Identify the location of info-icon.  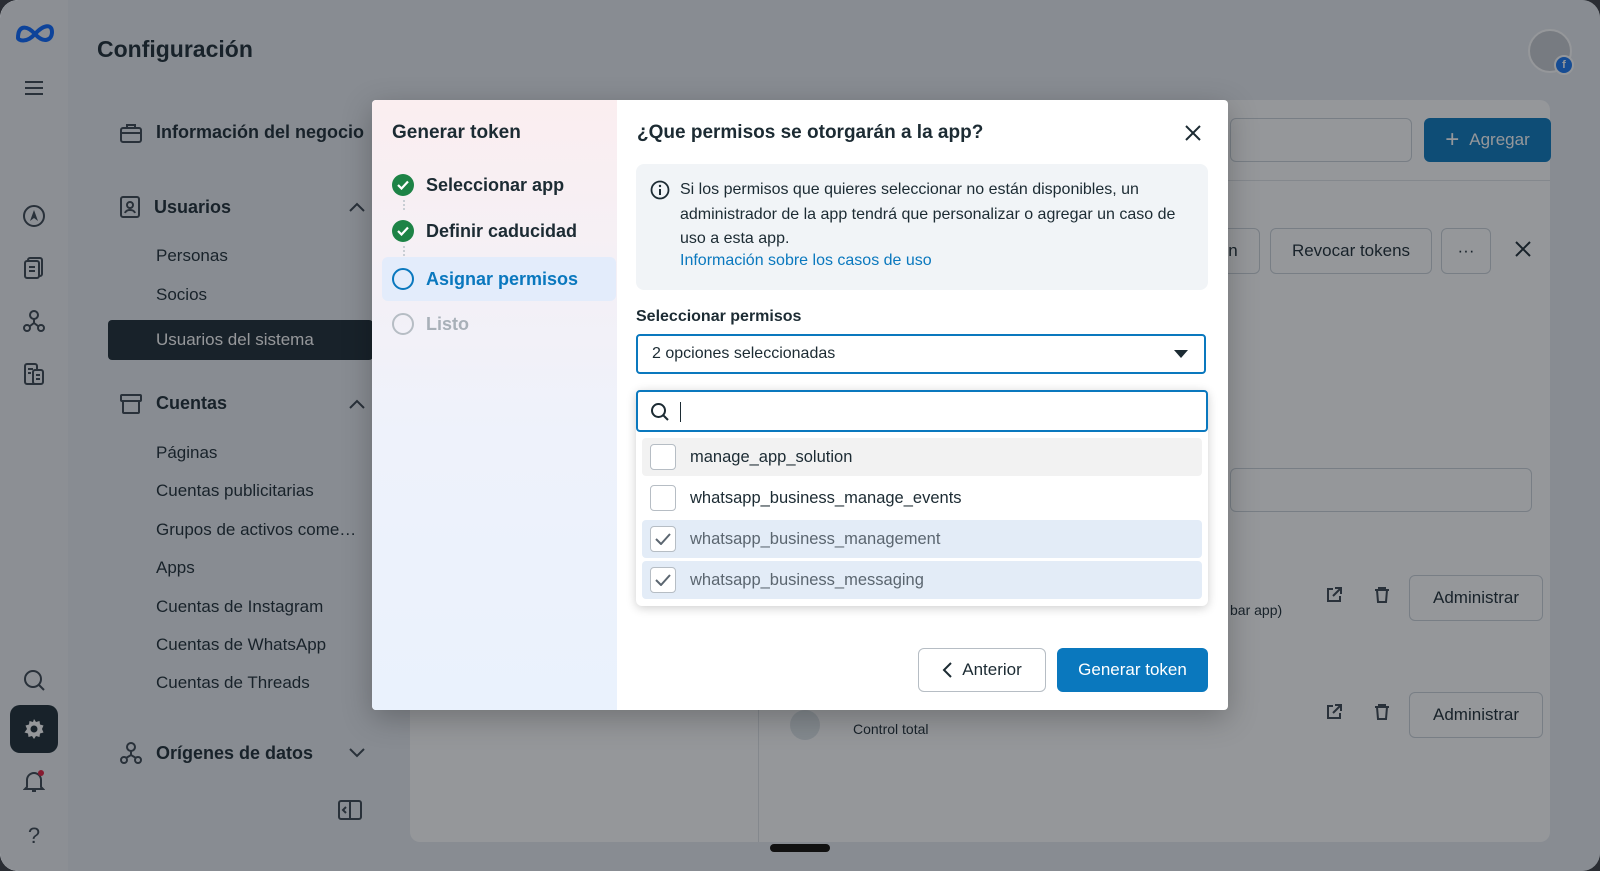
(660, 192).